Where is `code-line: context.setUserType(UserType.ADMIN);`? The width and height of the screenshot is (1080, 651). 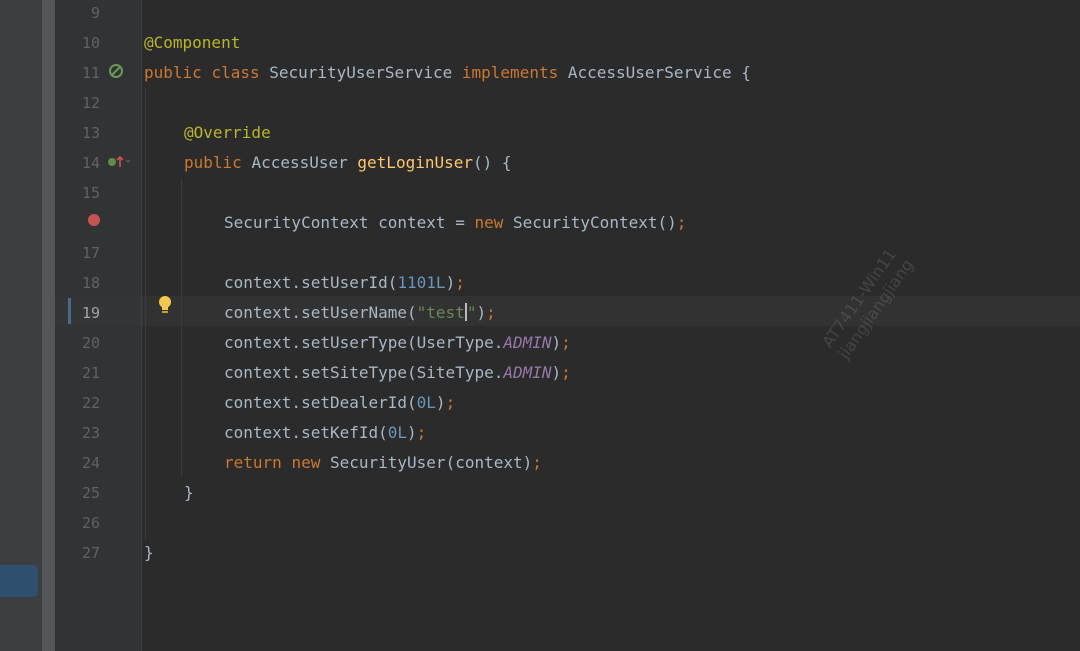 code-line: context.setUserType(UserType.ADMIN); is located at coordinates (397, 343).